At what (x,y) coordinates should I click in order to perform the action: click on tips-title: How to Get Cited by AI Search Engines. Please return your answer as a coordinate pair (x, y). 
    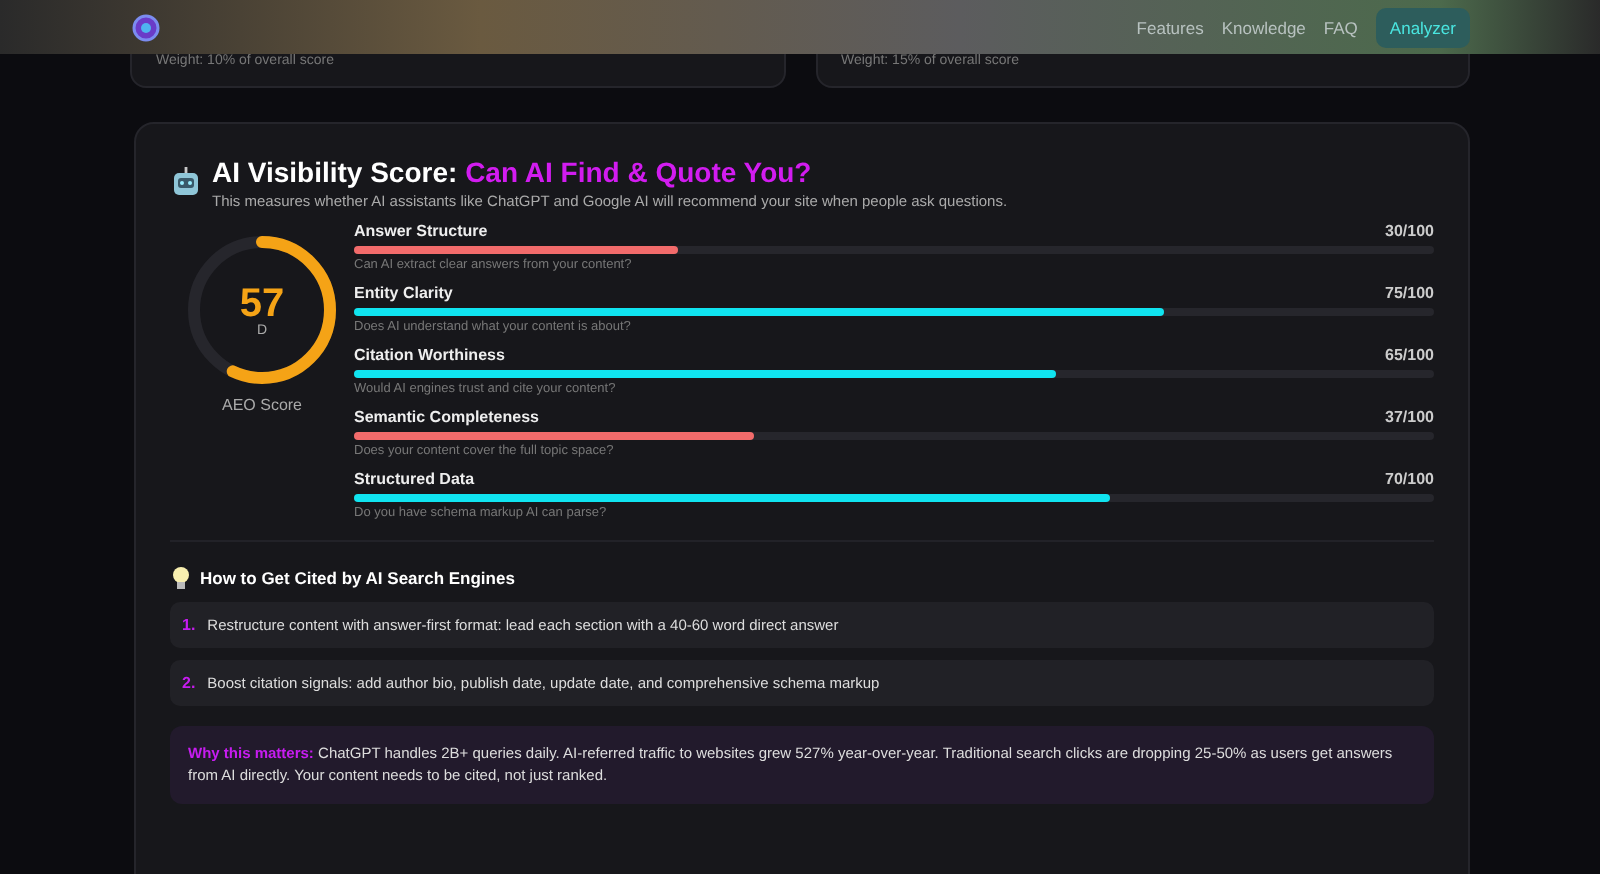
    Looking at the image, I should click on (357, 578).